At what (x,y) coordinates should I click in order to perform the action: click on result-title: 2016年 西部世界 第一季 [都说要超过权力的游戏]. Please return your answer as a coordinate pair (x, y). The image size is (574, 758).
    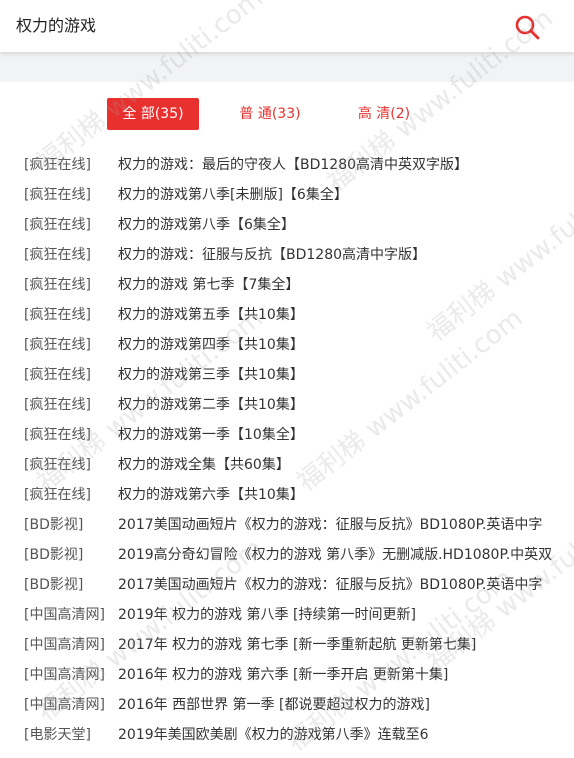
    Looking at the image, I should click on (274, 705).